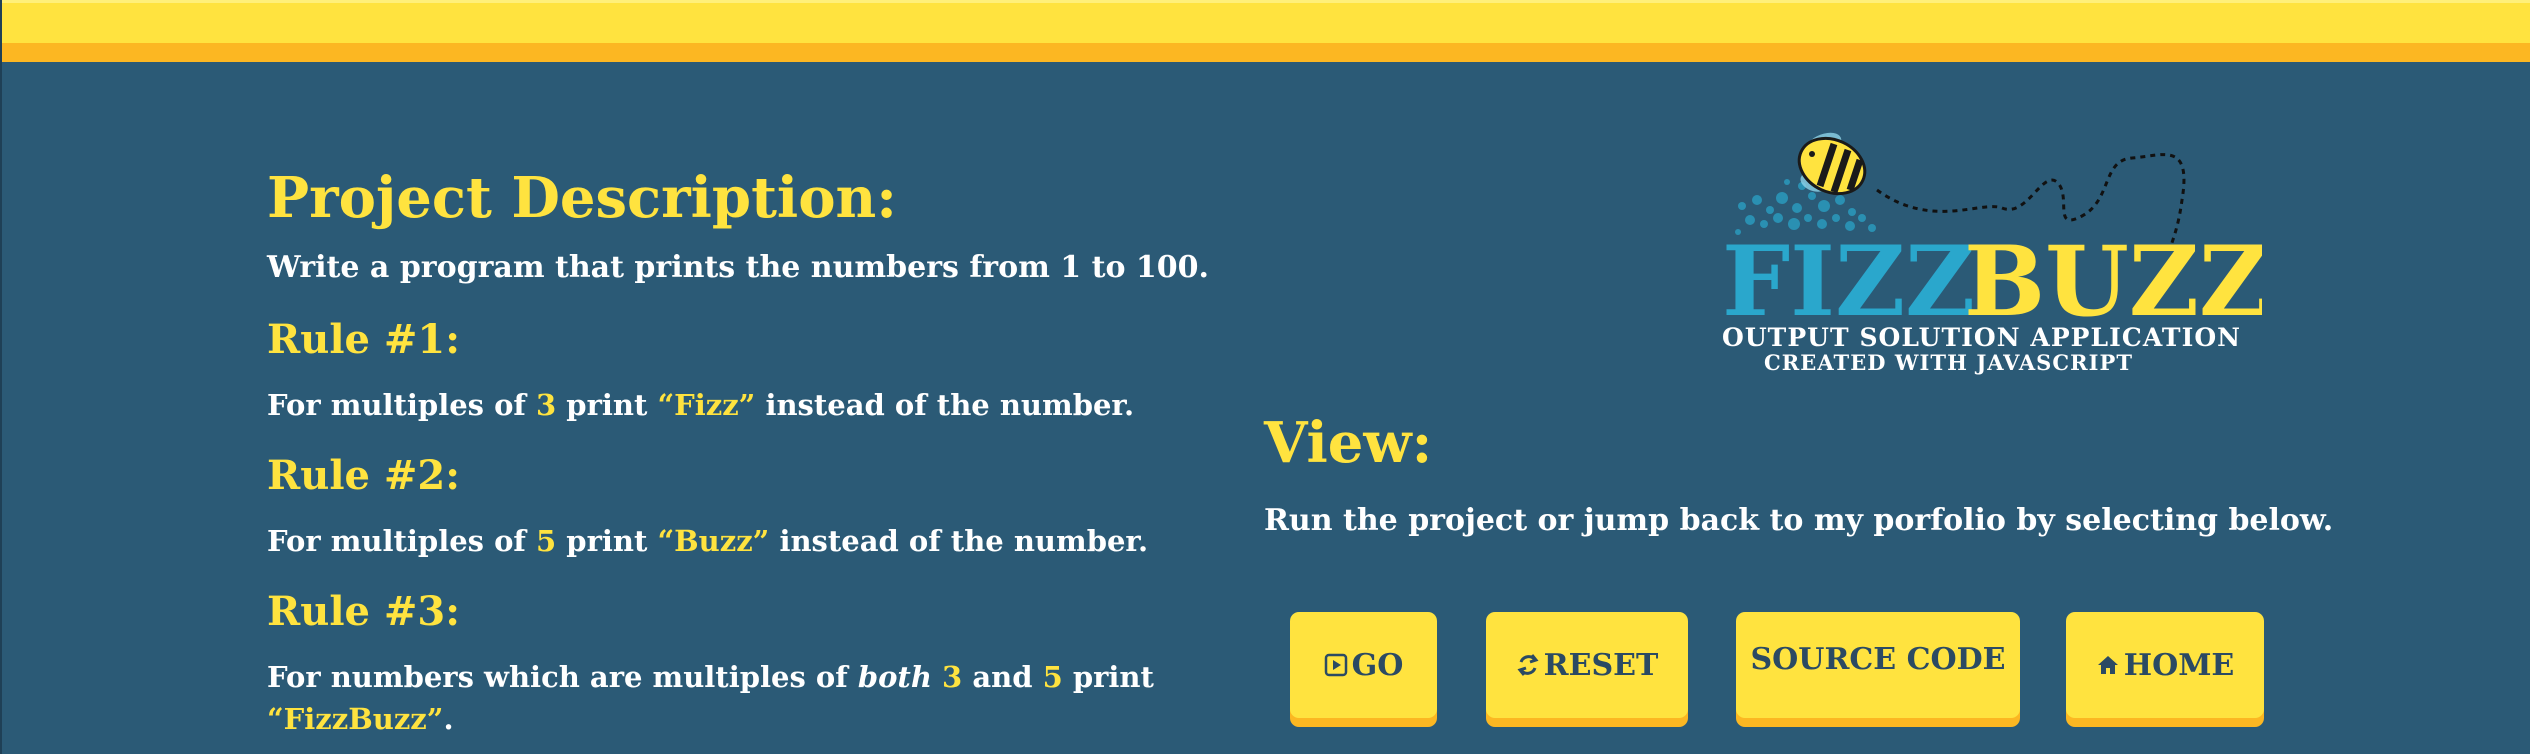  I want to click on source-code-button: SOURCE CODE, so click(1878, 665).